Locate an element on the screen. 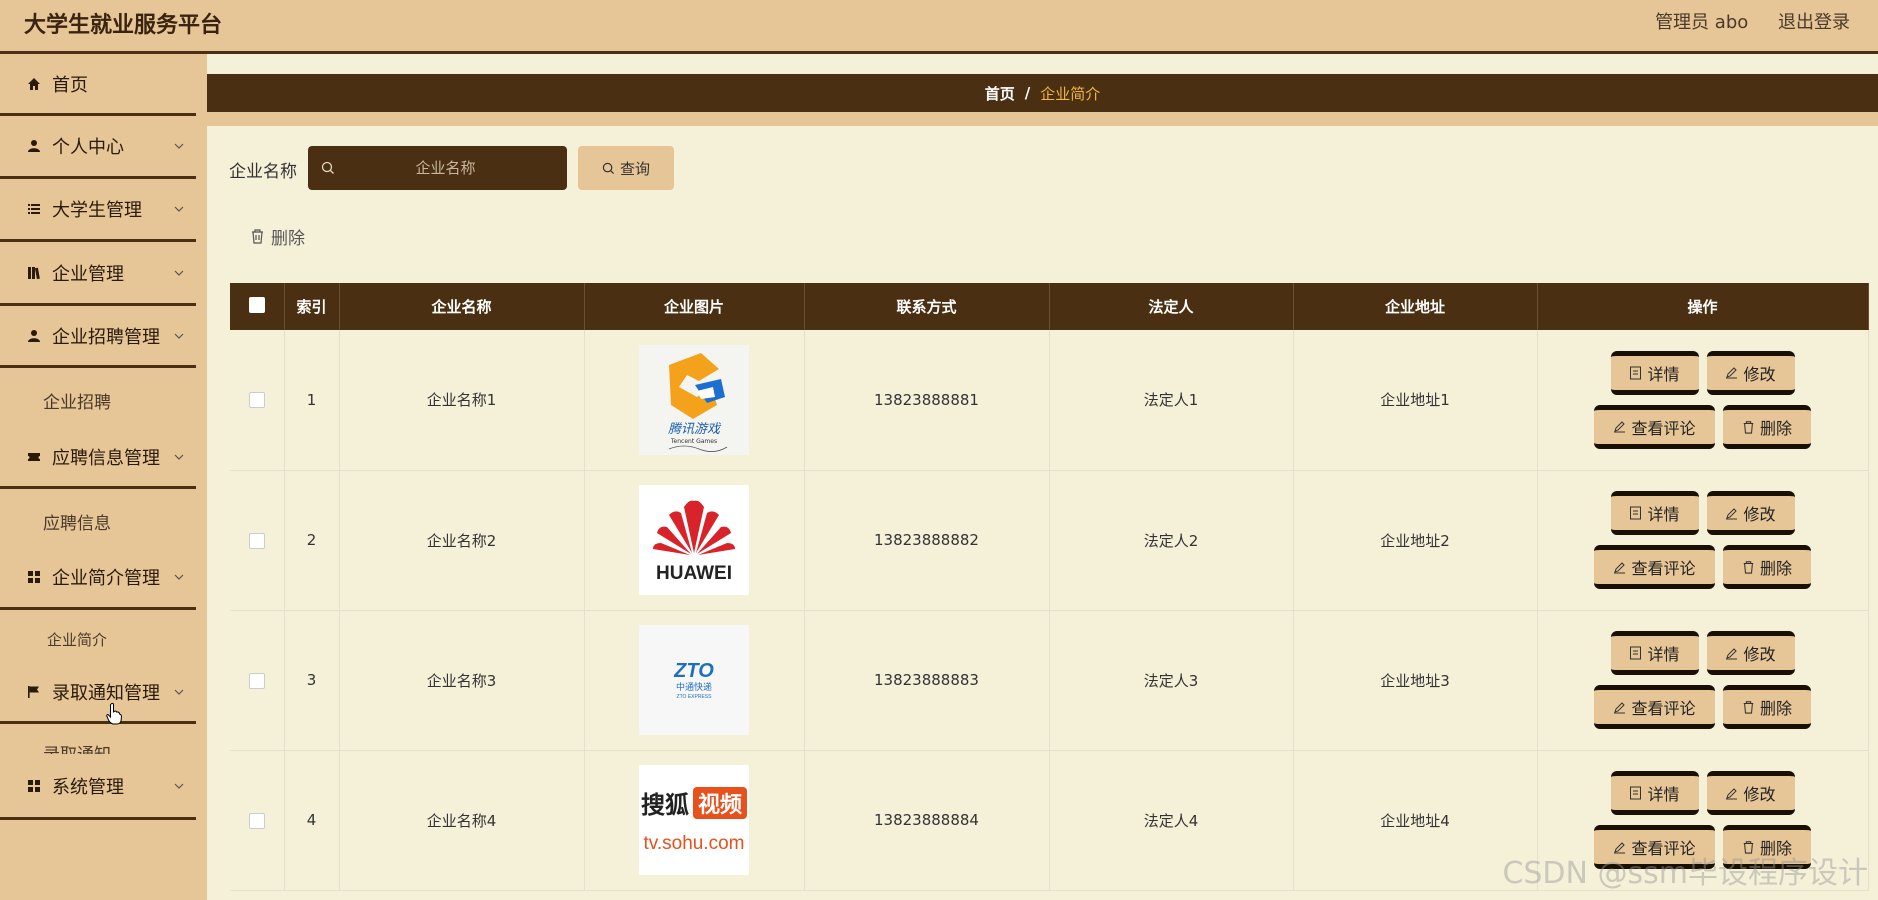 The image size is (1878, 900). table-header-row: 索引 企业名称 企业图片 联系方式 法定人 企业地址 操作 is located at coordinates (1049, 306).